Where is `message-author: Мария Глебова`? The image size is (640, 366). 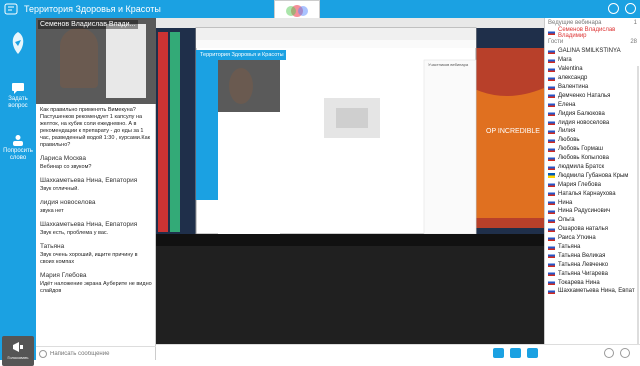 message-author: Мария Глебова is located at coordinates (63, 275).